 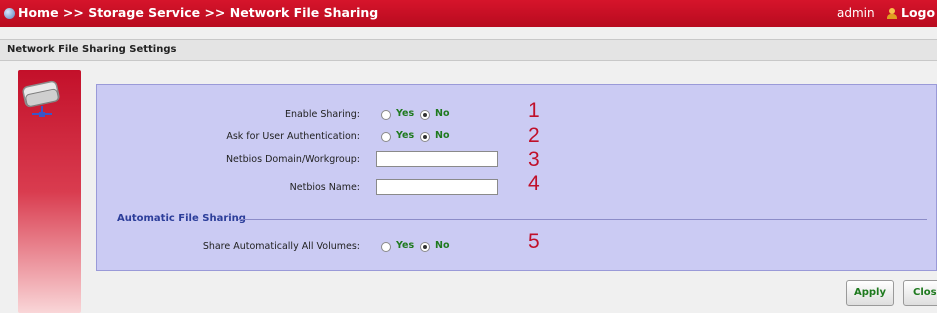 What do you see at coordinates (425, 115) in the screenshot?
I see `enable-sharing-no-radio` at bounding box center [425, 115].